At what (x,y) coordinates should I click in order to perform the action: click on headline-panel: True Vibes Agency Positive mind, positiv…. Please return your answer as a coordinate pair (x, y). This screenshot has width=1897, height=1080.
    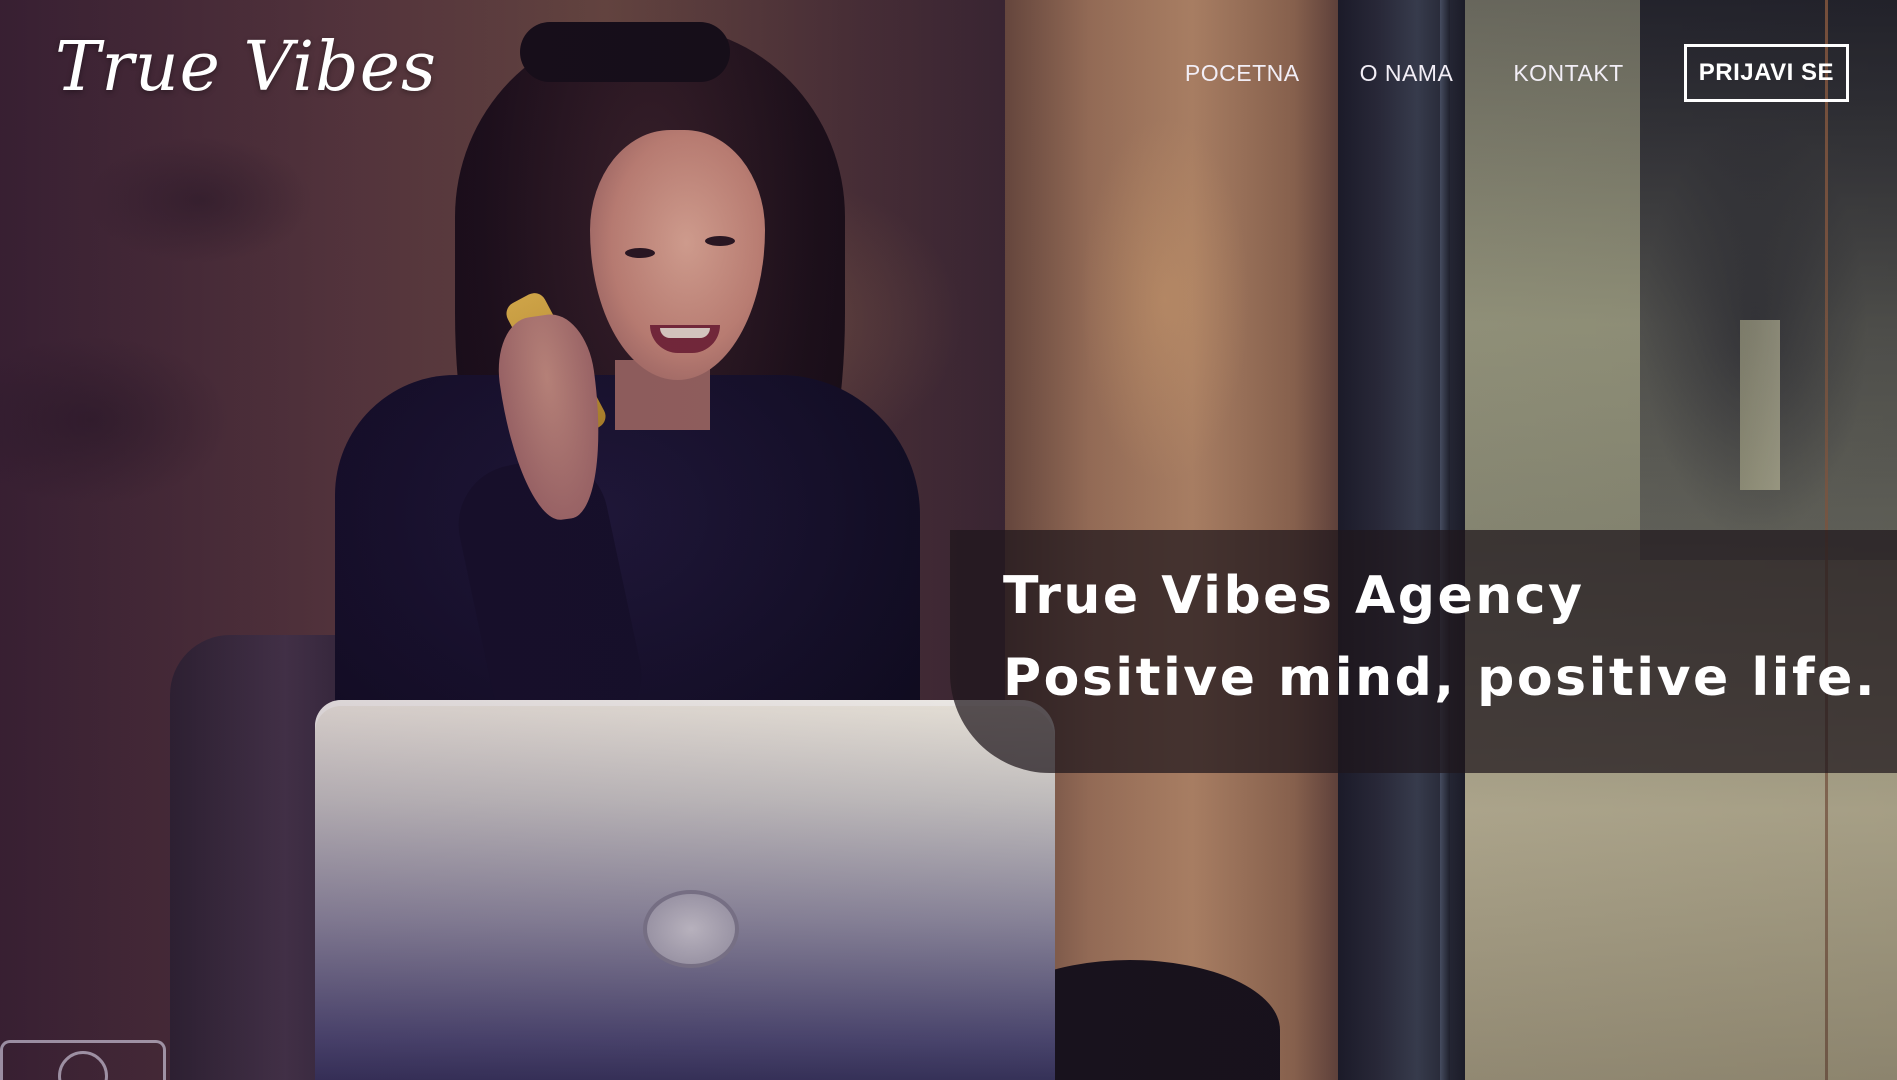
    Looking at the image, I should click on (1423, 651).